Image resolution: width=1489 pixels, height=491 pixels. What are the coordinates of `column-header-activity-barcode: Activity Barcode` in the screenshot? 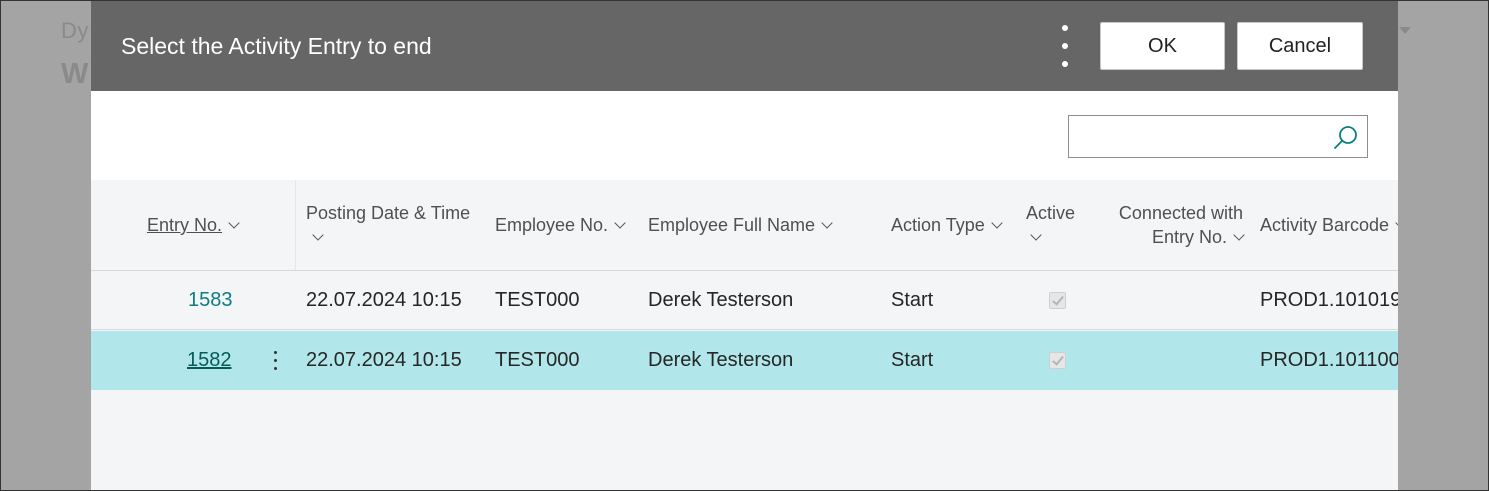 It's located at (1329, 225).